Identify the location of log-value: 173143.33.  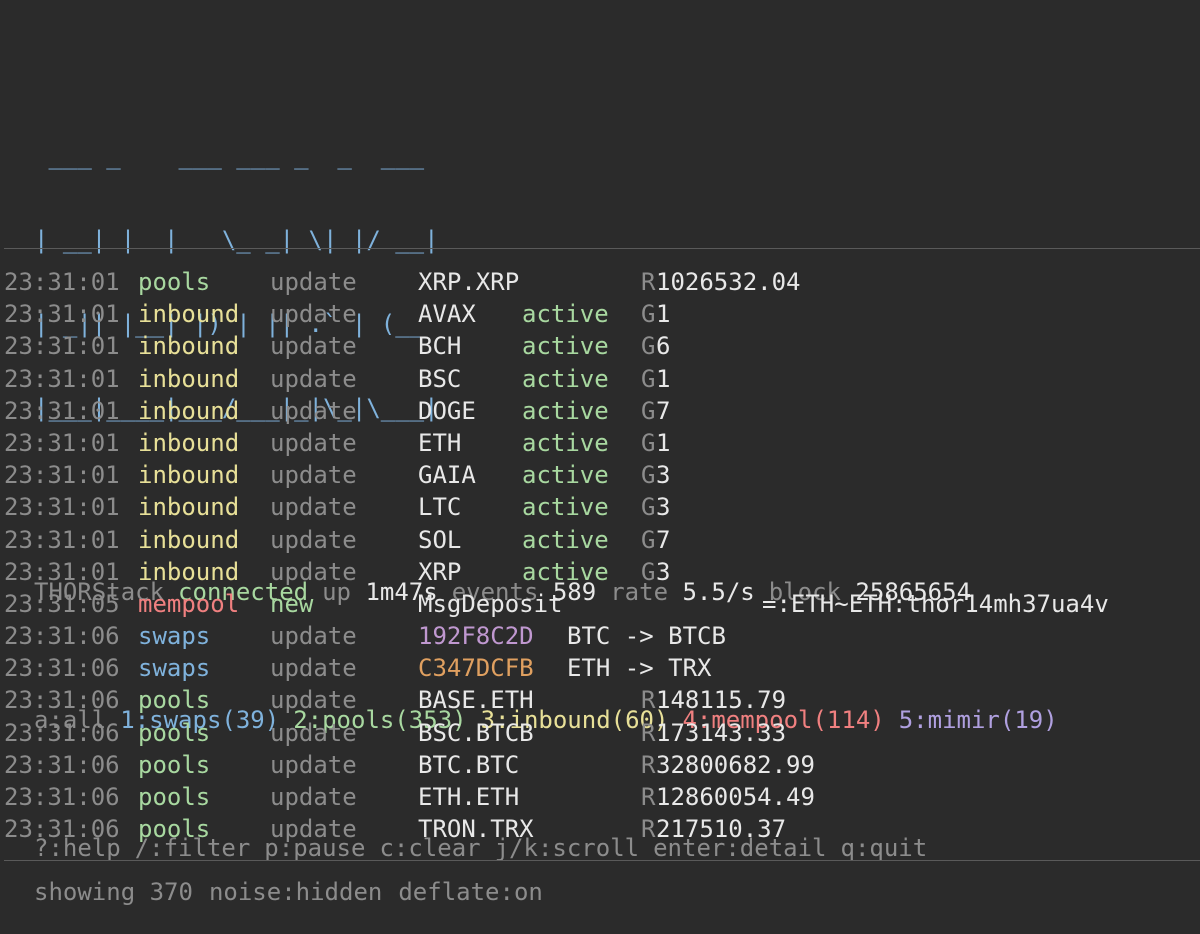
(721, 732).